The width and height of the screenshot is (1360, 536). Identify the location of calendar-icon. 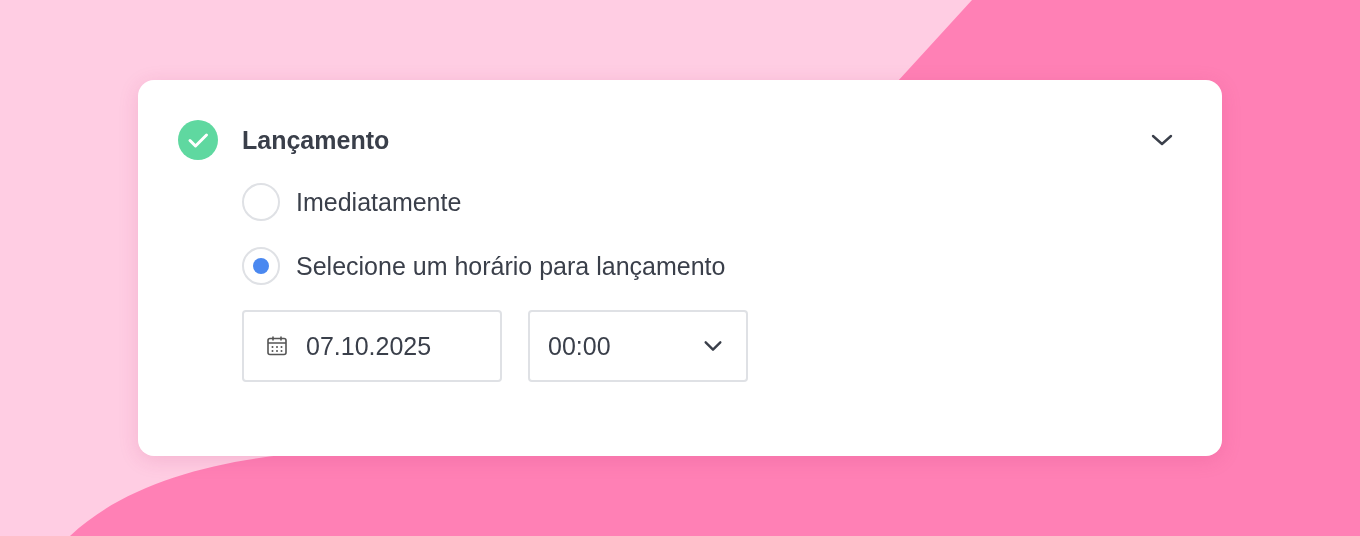
(277, 346).